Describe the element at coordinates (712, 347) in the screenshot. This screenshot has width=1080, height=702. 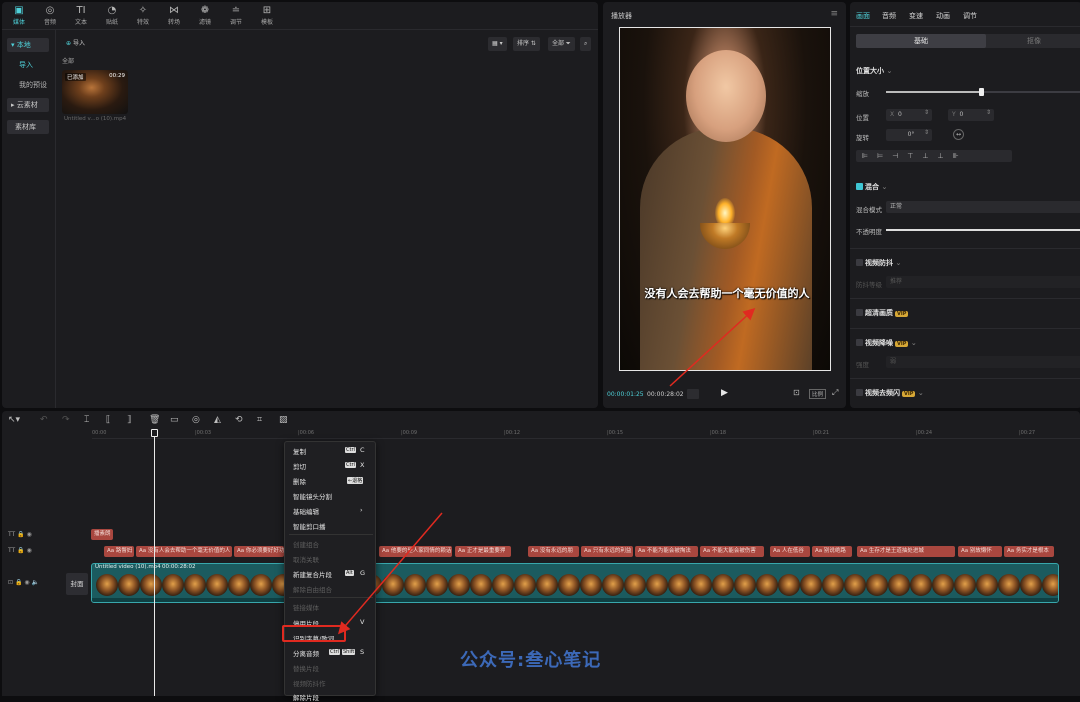
I see `arrow-to-preview` at that location.